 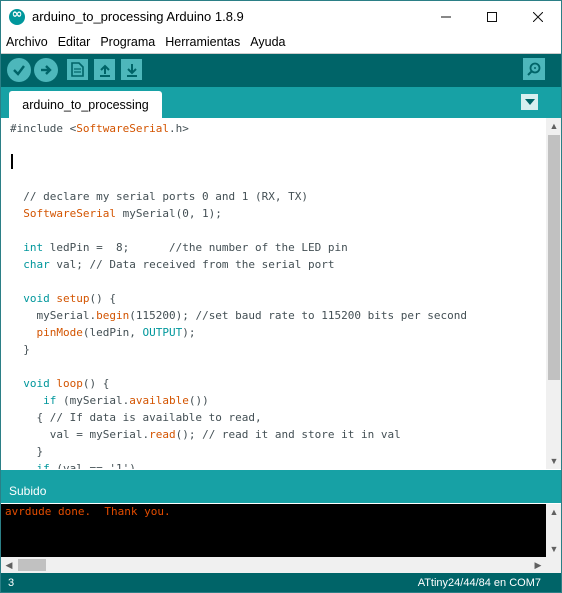 I want to click on serial-monitor-button, so click(x=534, y=69).